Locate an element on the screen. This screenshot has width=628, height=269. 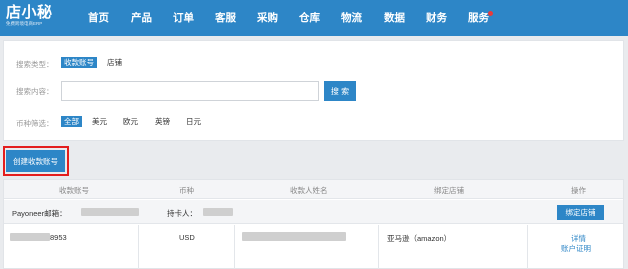
bind-shop-button: 绑定店铺 is located at coordinates (580, 212).